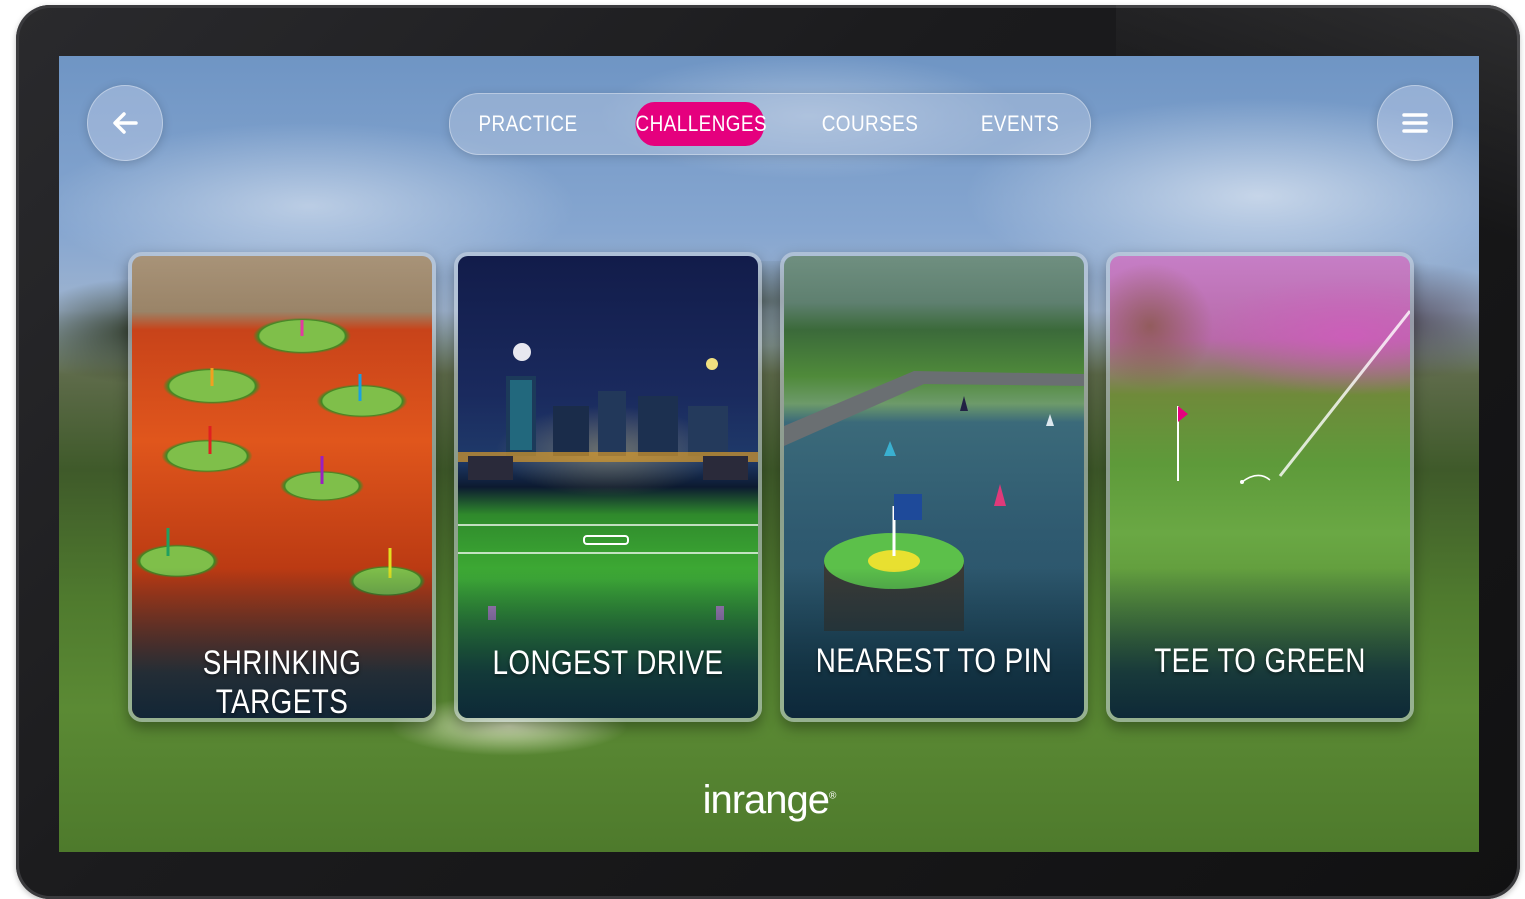 The image size is (1525, 899). I want to click on card-title: TEE TO GREEN, so click(1260, 661).